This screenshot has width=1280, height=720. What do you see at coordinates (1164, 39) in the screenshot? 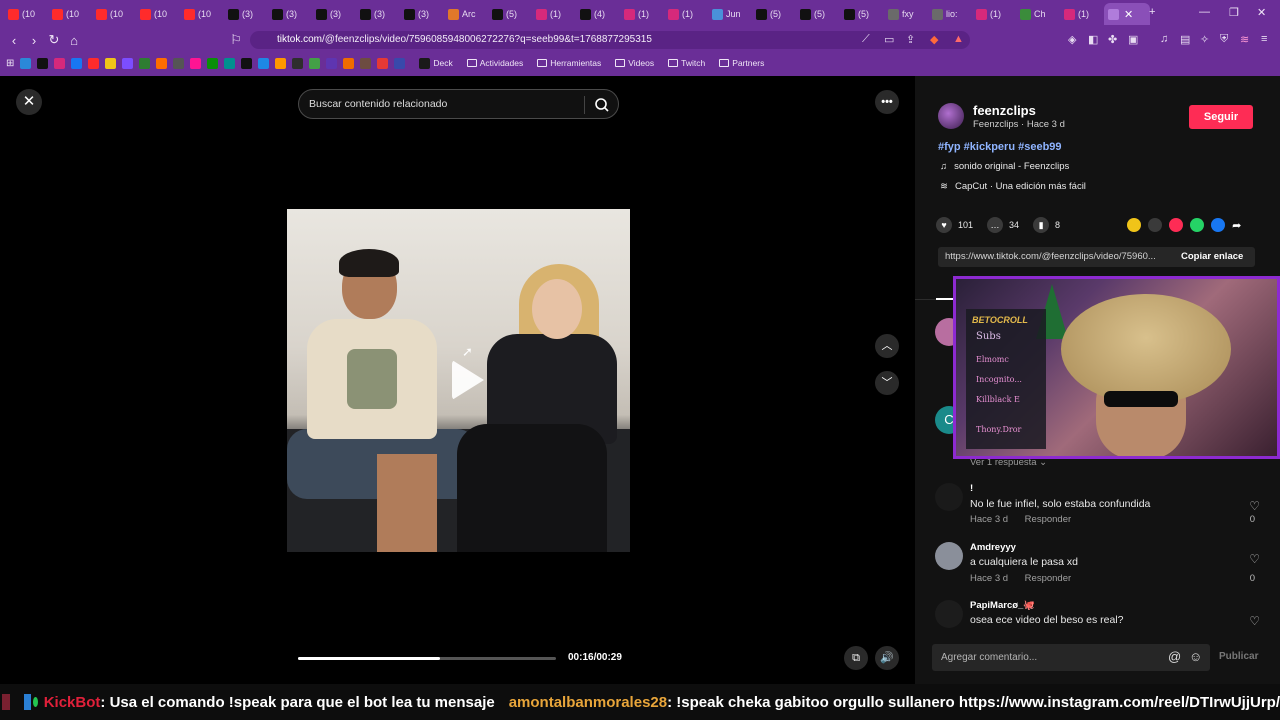
I see `music-icon: ♫` at bounding box center [1164, 39].